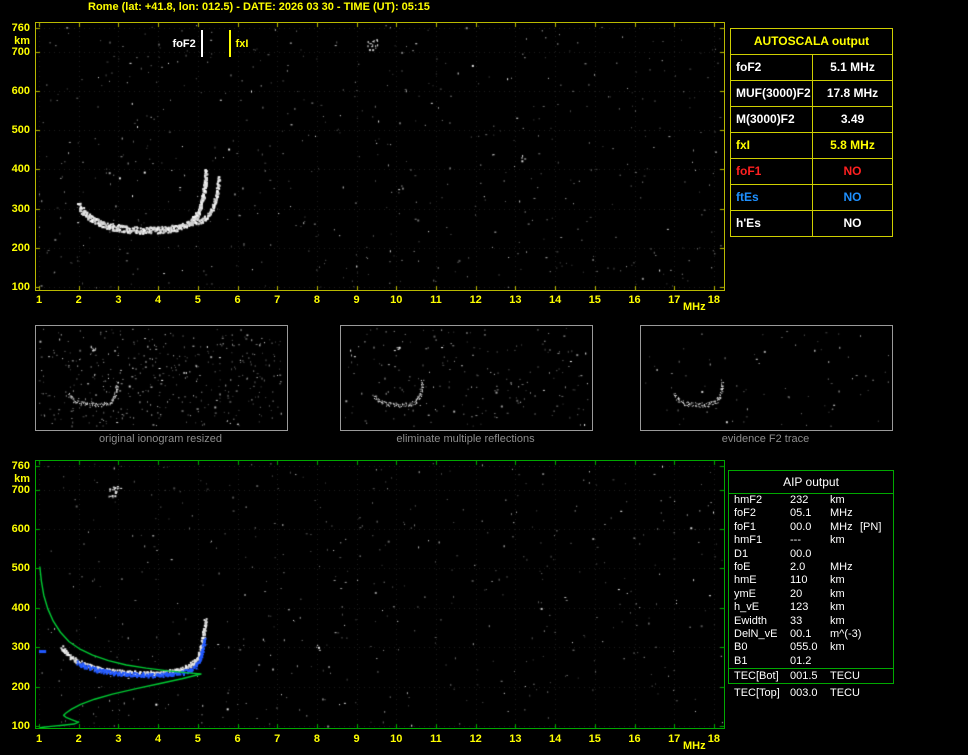  Describe the element at coordinates (20, 130) in the screenshot. I see `y-tick-label: 500` at that location.